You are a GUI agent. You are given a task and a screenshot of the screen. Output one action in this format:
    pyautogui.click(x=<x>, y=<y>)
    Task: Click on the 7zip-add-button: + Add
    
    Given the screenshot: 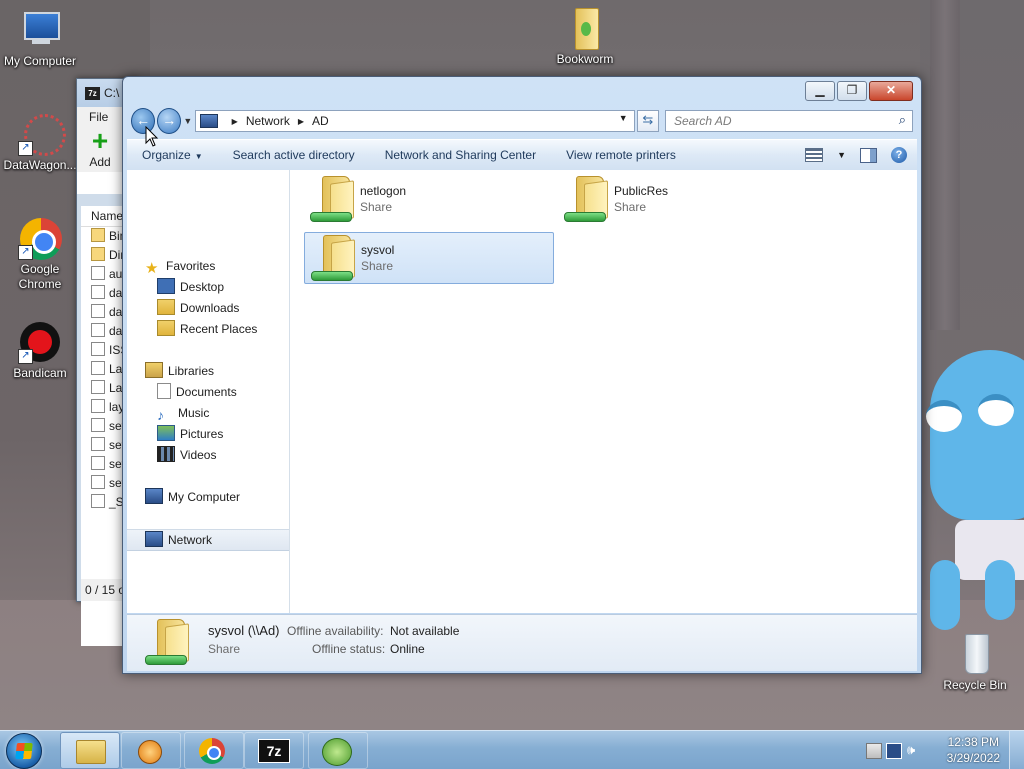 What is the action you would take?
    pyautogui.click(x=100, y=147)
    